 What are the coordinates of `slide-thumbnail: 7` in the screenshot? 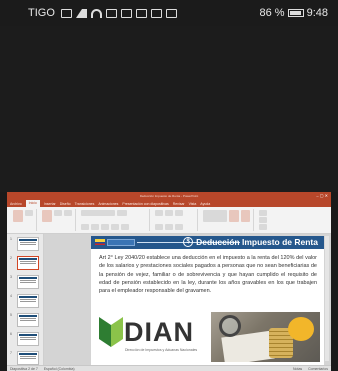 It's located at (25, 358).